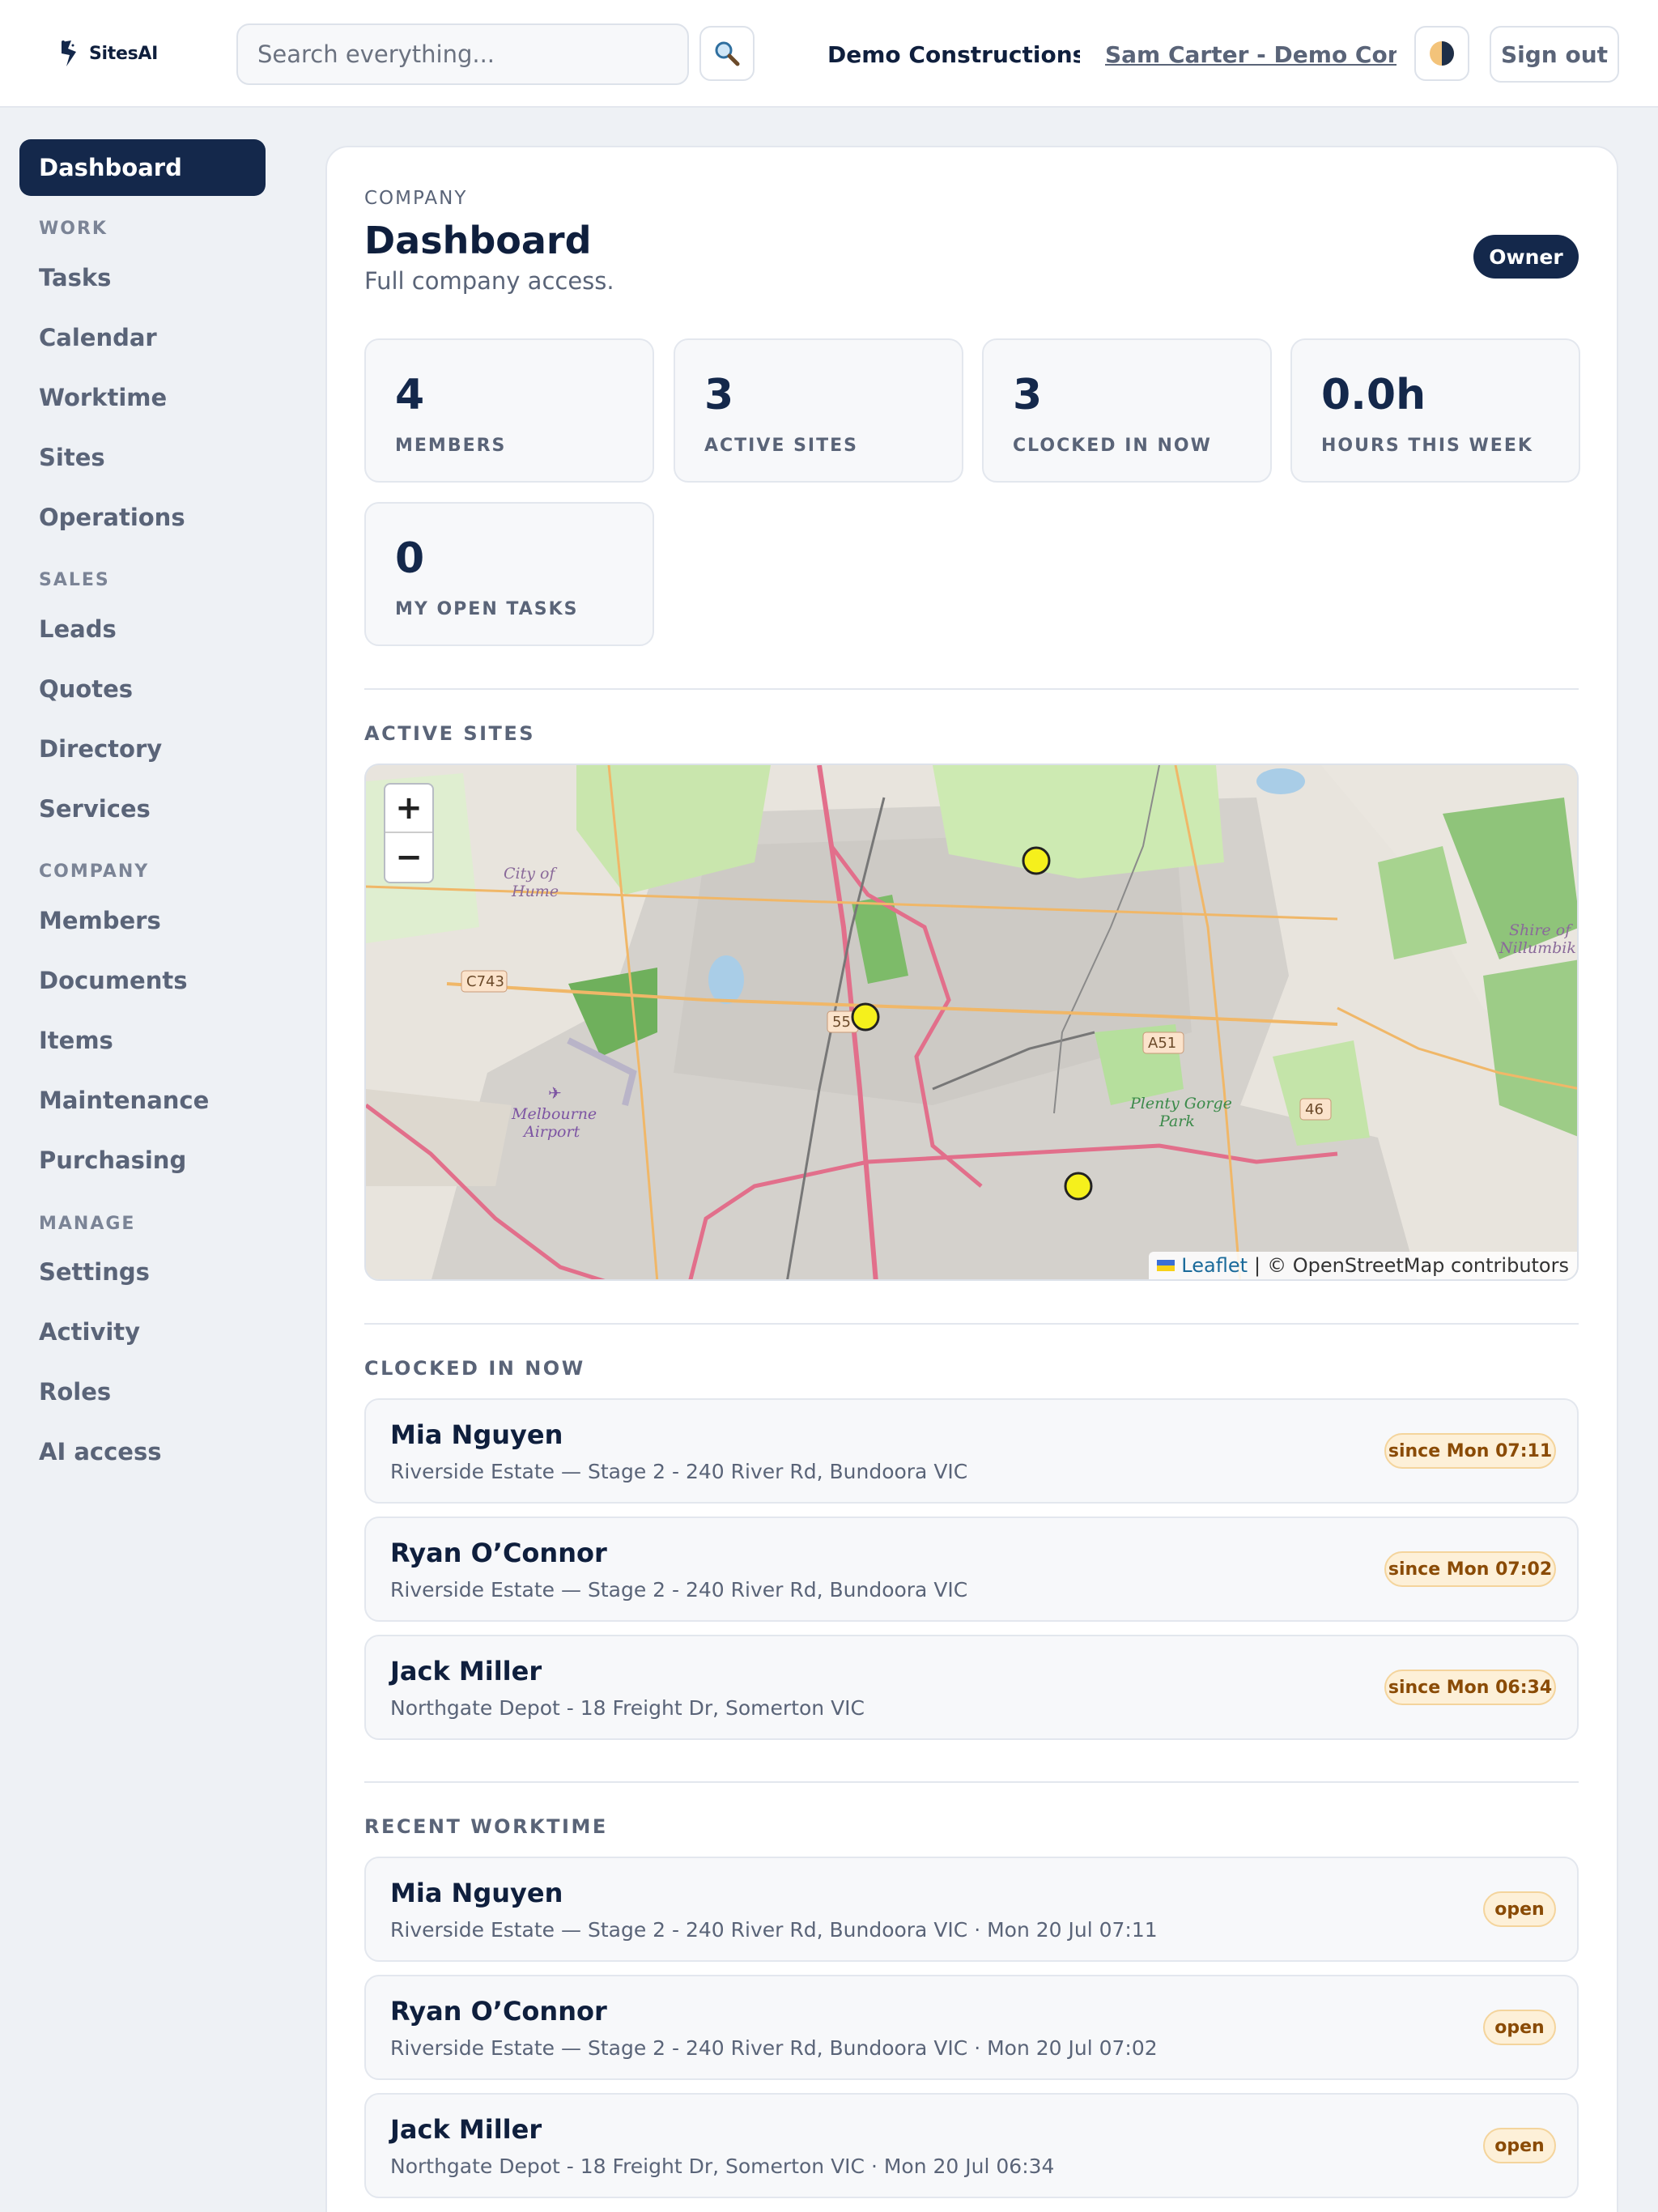 This screenshot has height=2212, width=1658. I want to click on search-input, so click(462, 54).